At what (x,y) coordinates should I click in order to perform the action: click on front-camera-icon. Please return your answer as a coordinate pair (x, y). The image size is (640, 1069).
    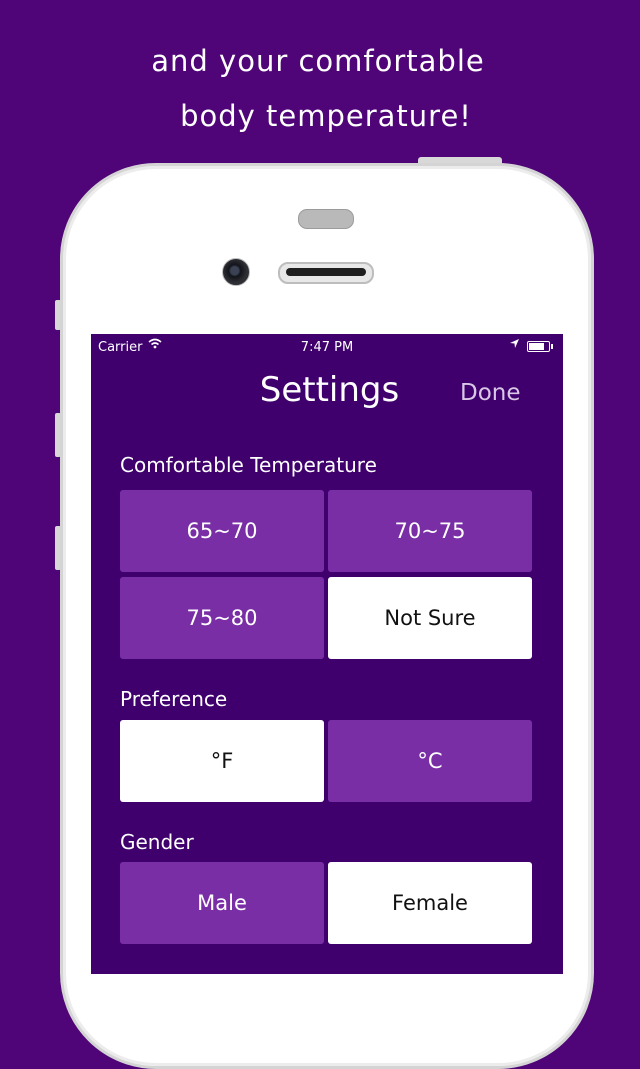
    Looking at the image, I should click on (236, 272).